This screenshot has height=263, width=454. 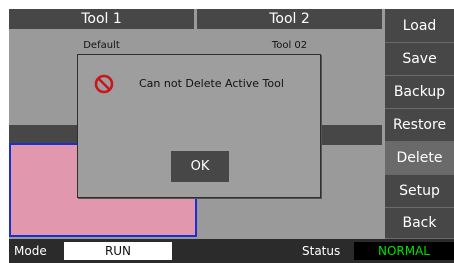 I want to click on tool-name: Default, so click(x=101, y=45).